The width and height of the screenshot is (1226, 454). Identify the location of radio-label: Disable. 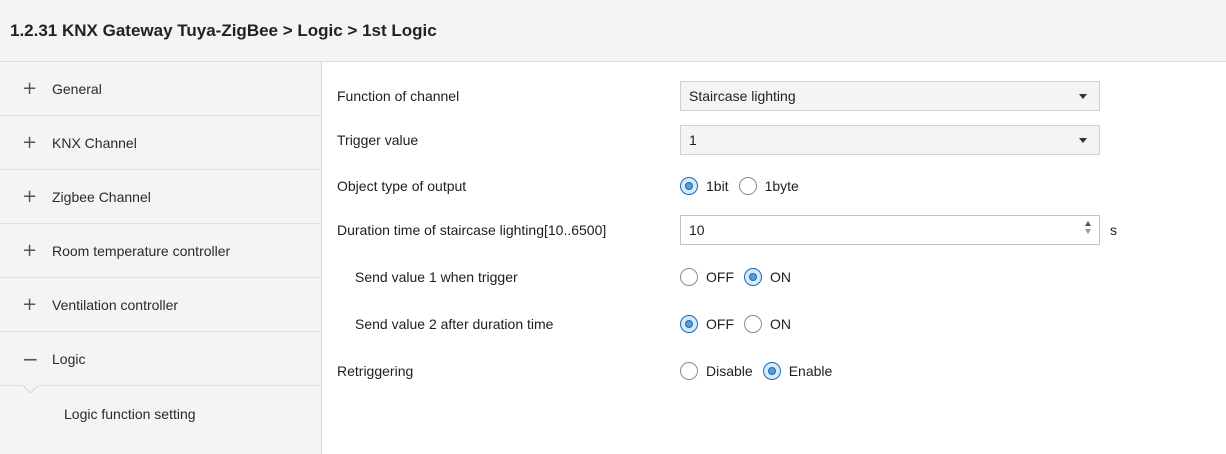
(729, 371).